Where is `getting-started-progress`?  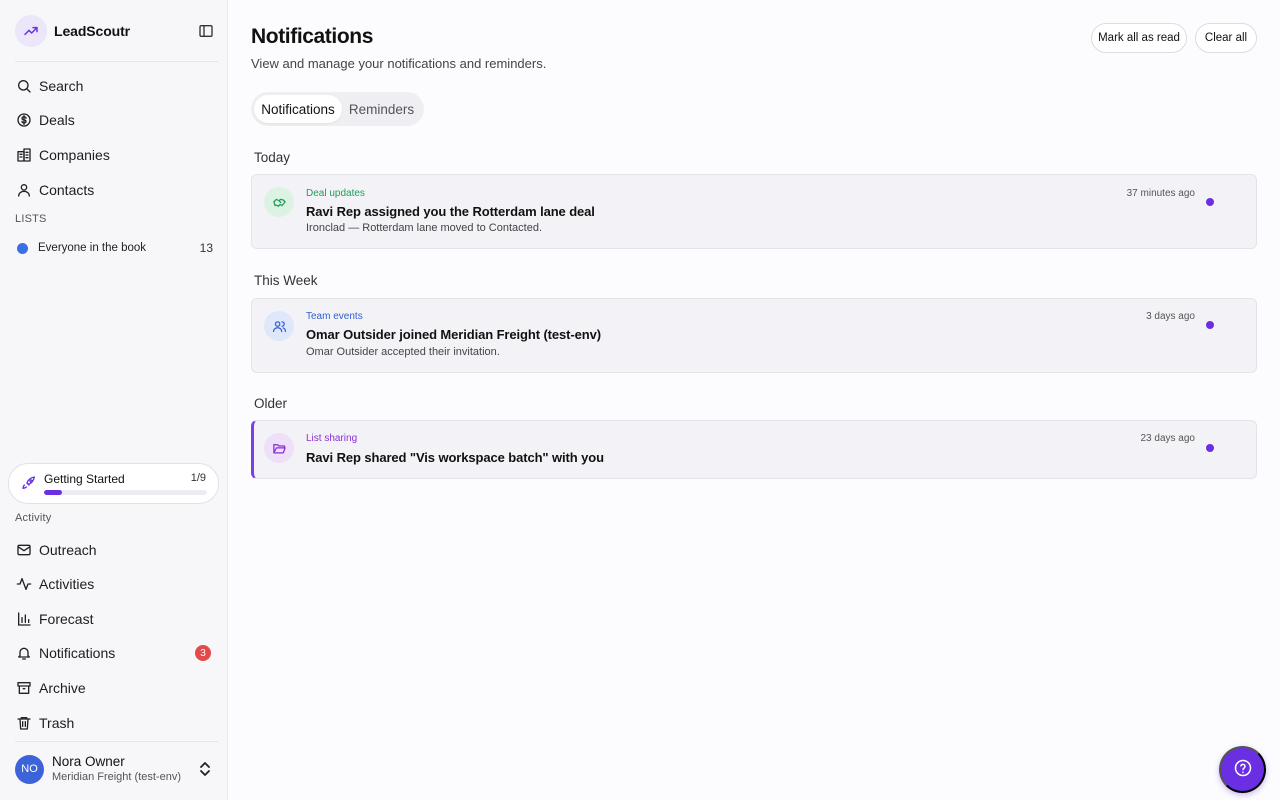
getting-started-progress is located at coordinates (125, 492).